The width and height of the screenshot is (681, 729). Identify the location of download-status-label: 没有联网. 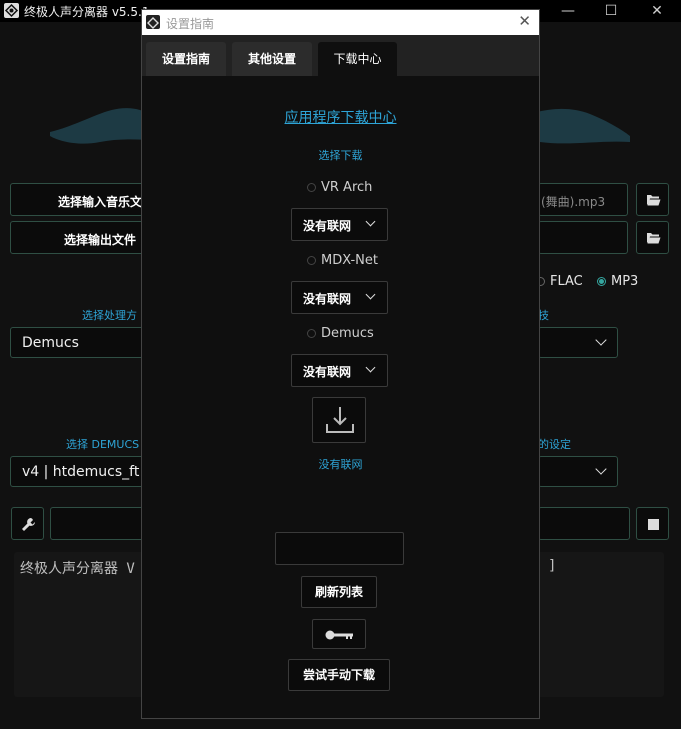
(340, 464).